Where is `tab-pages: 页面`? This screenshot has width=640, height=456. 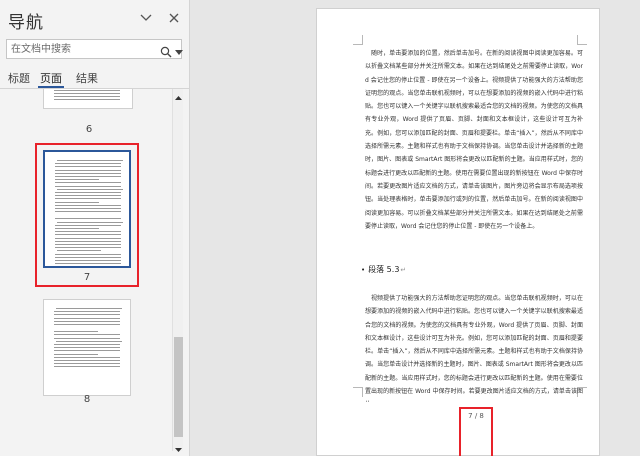
tab-pages: 页面 is located at coordinates (51, 78).